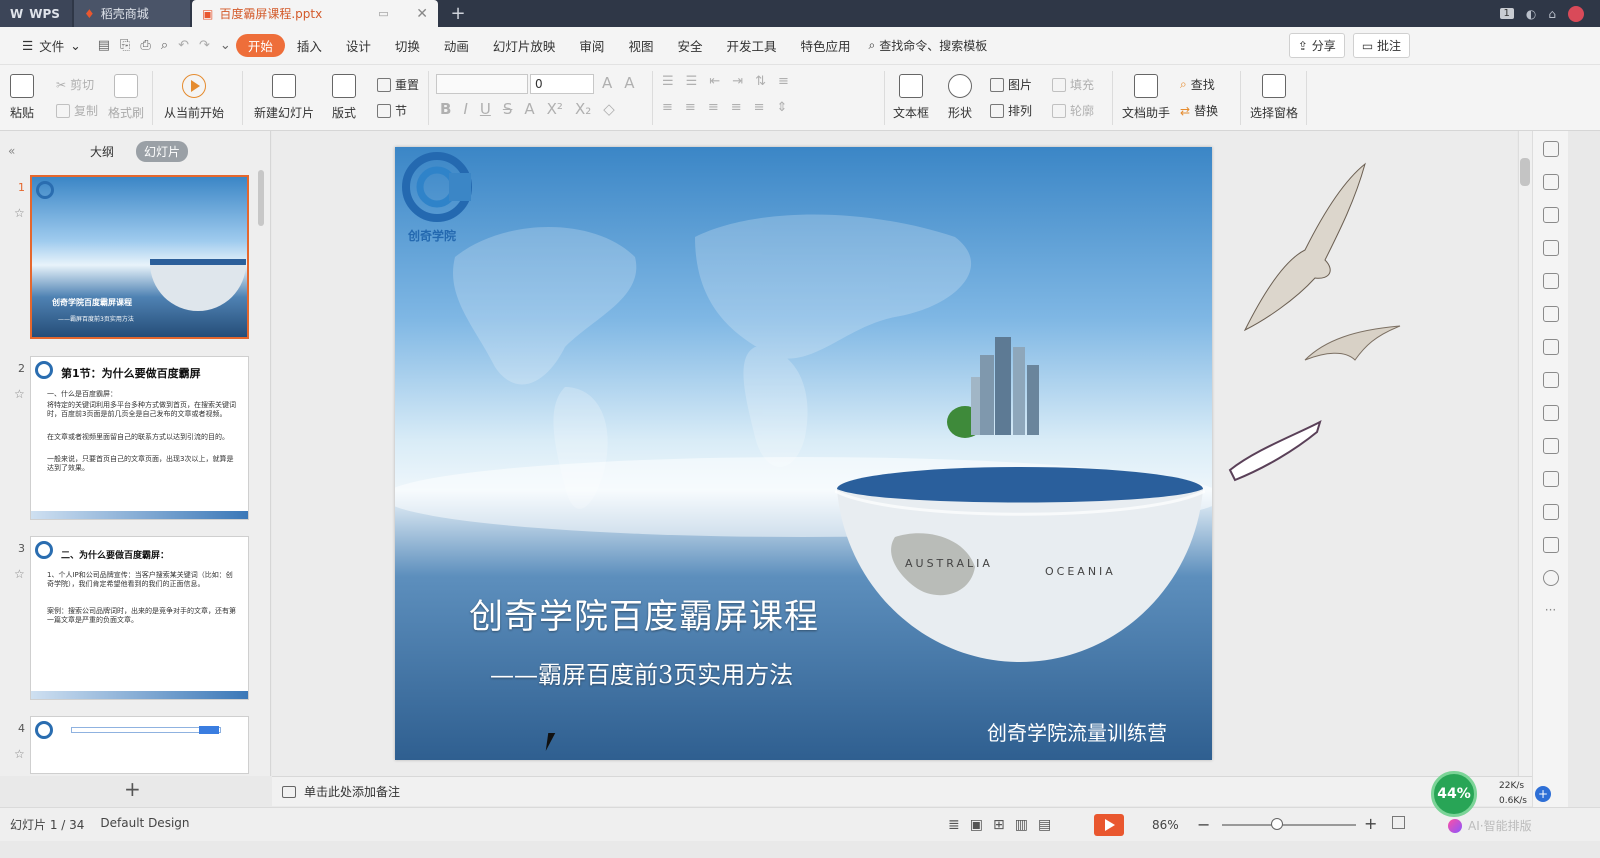 The width and height of the screenshot is (1600, 858). Describe the element at coordinates (465, 109) in the screenshot. I see `italic-icon: I` at that location.